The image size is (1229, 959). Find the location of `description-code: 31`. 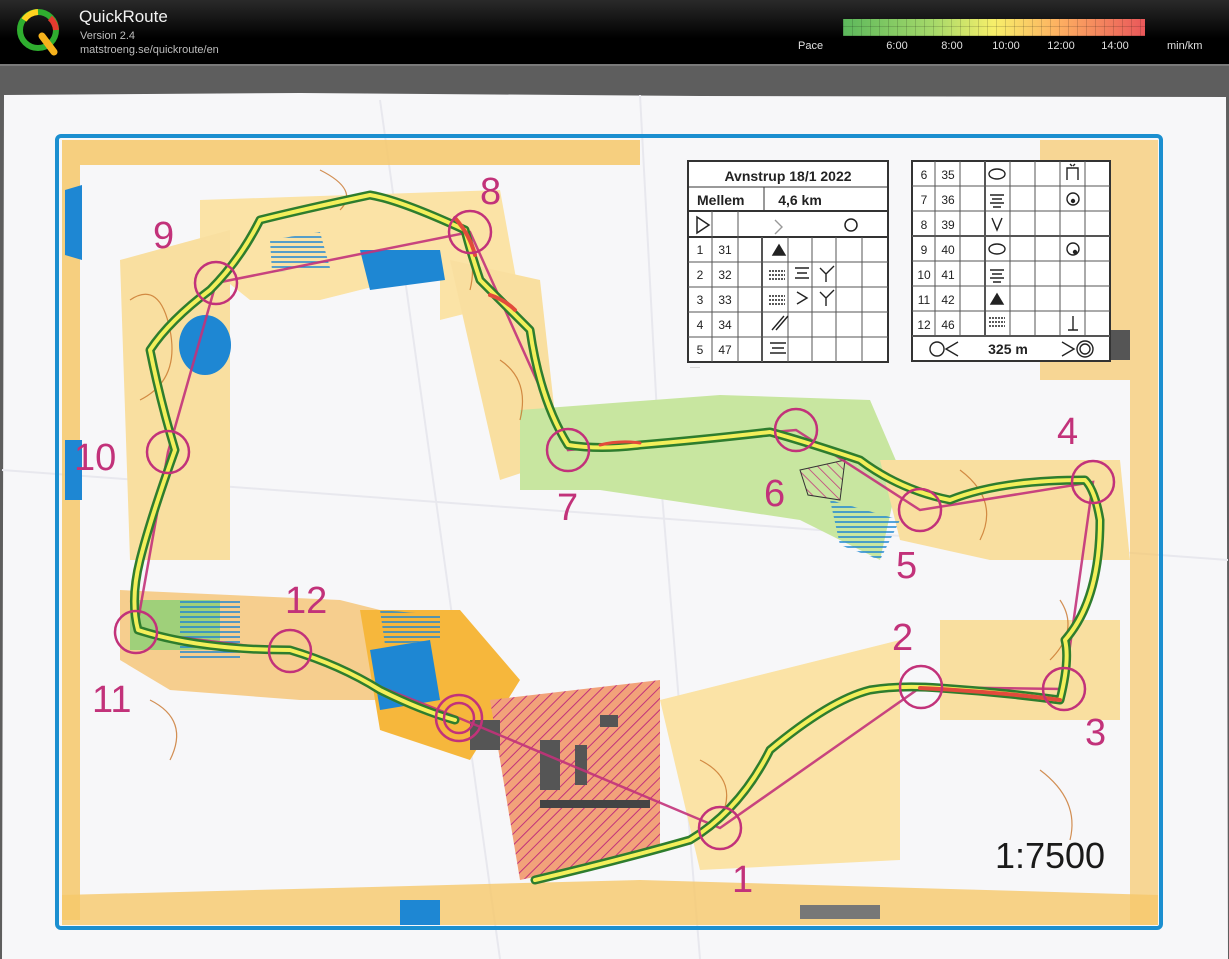

description-code: 31 is located at coordinates (725, 250).